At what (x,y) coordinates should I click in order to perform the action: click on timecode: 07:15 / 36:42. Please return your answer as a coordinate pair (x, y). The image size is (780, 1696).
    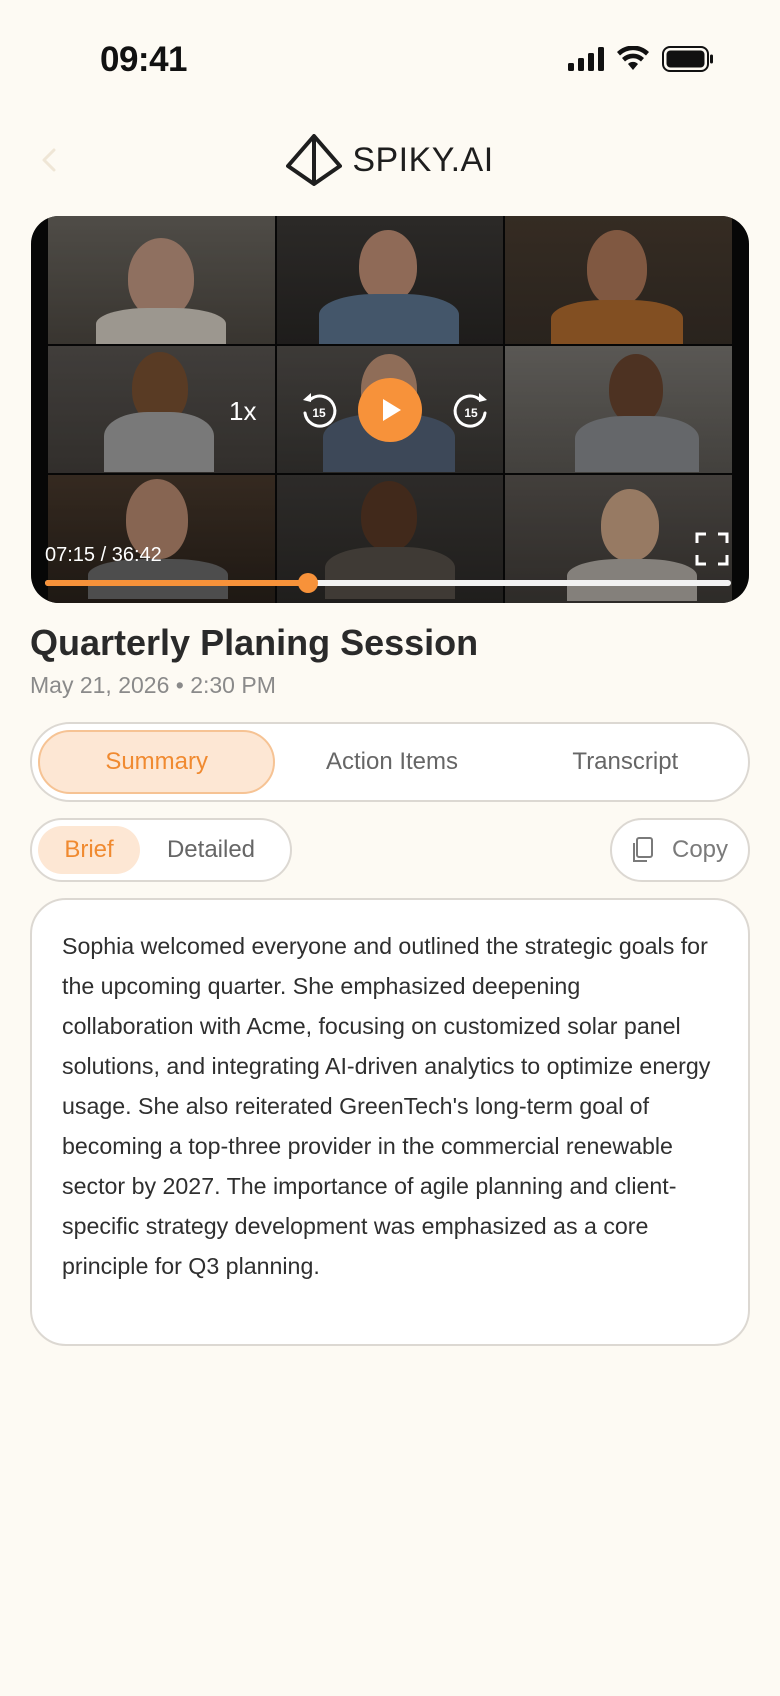
    Looking at the image, I should click on (103, 555).